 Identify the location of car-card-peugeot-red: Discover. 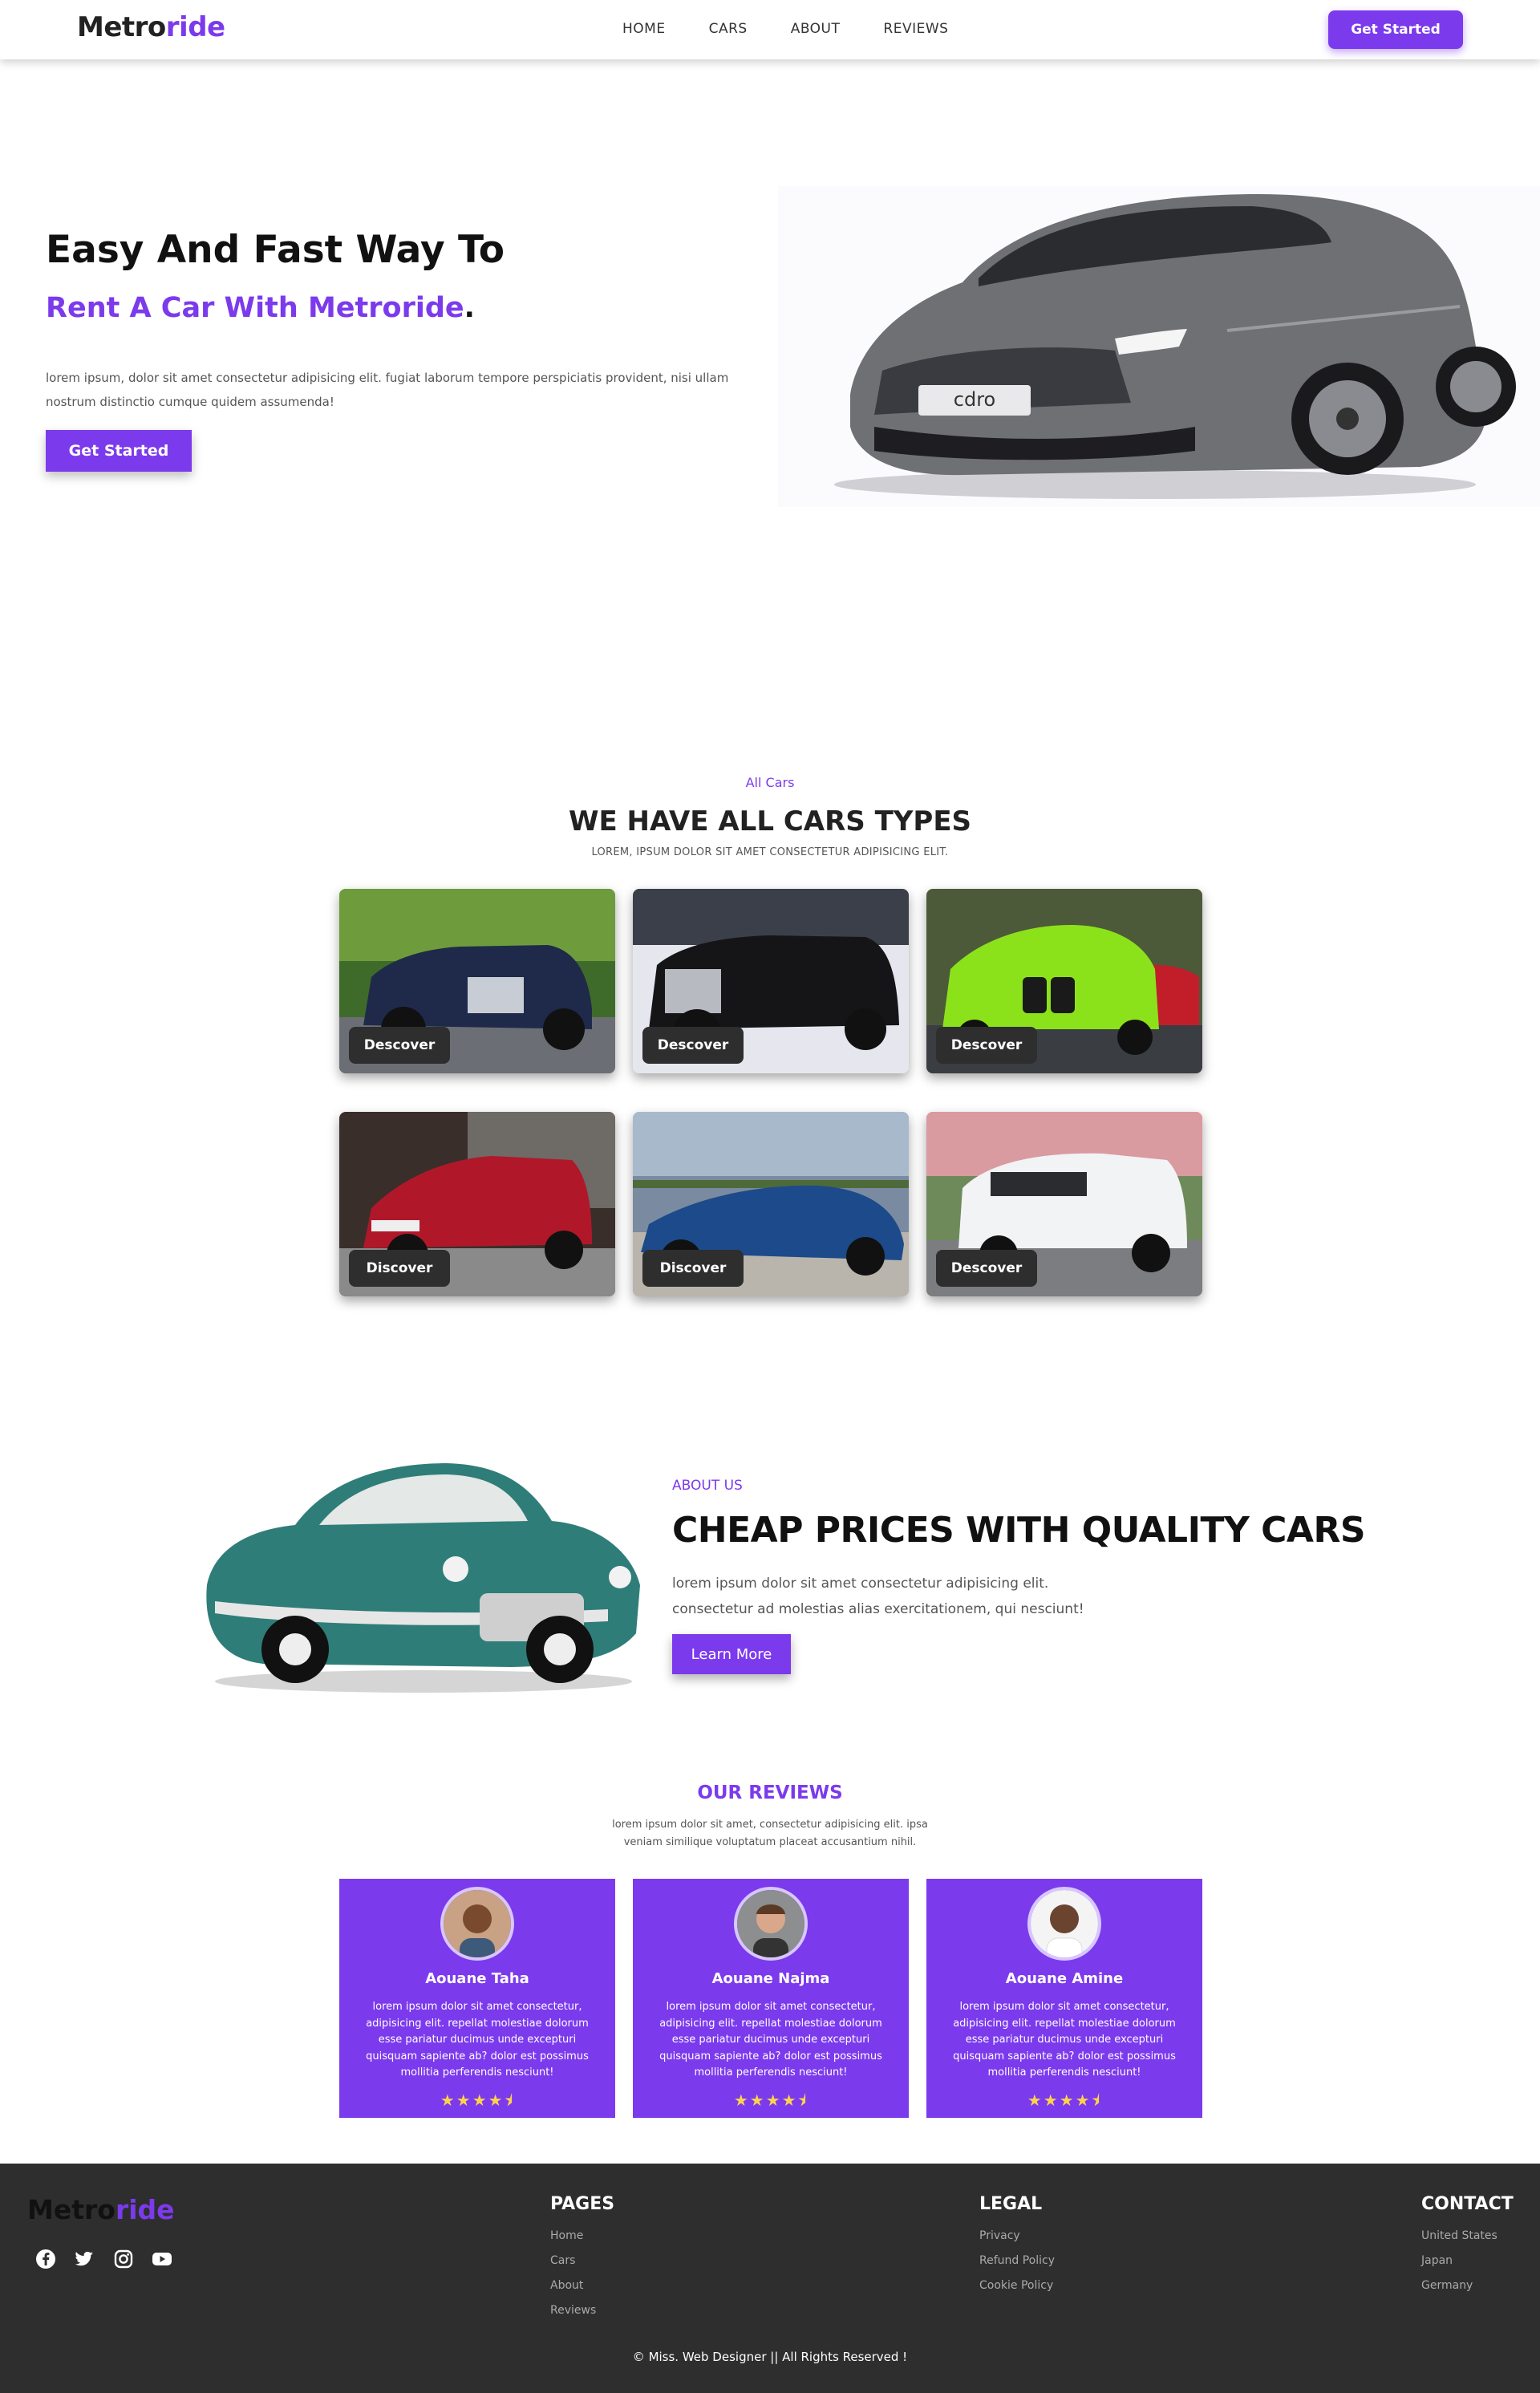
(477, 1204).